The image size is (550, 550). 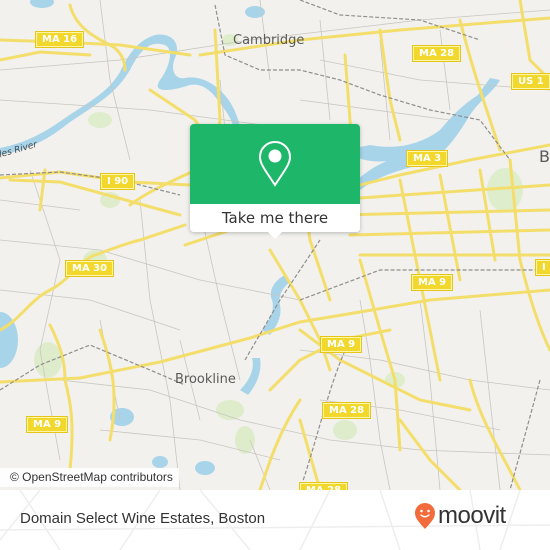 I want to click on route-shield-ma28-south: MA 28, so click(x=346, y=410).